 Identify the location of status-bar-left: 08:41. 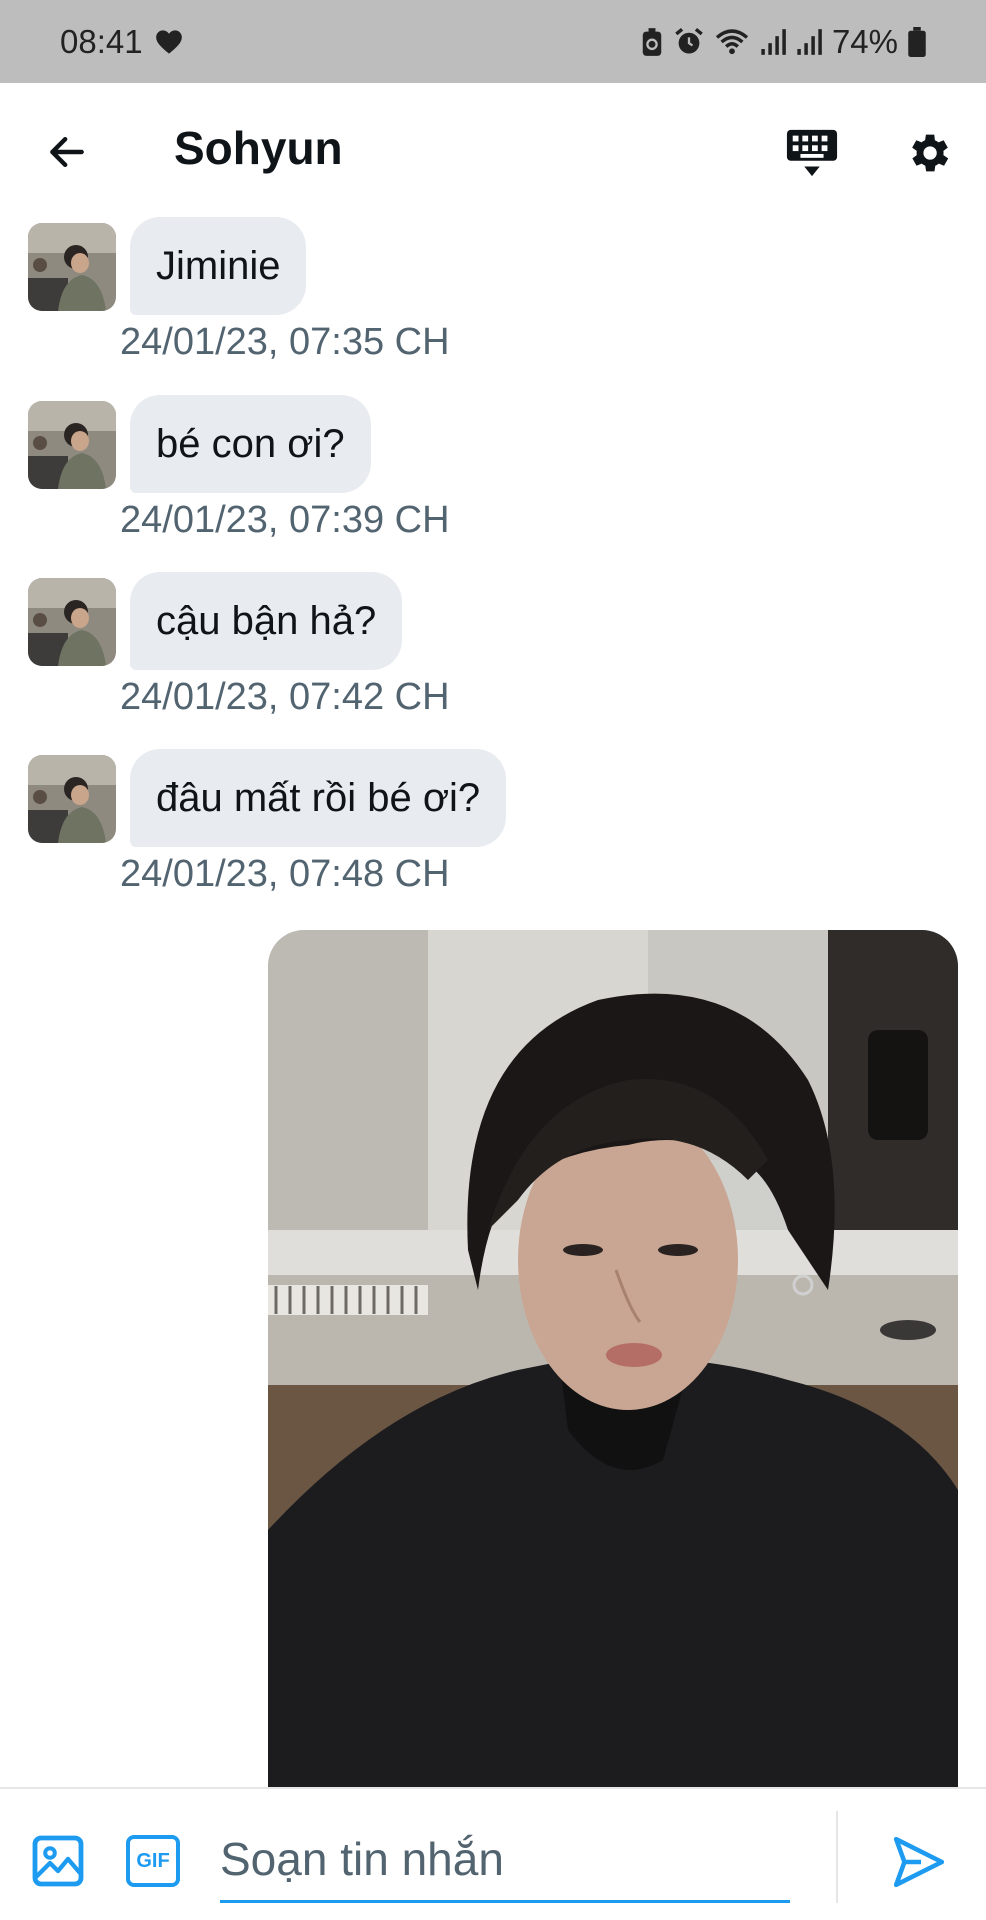
(121, 42).